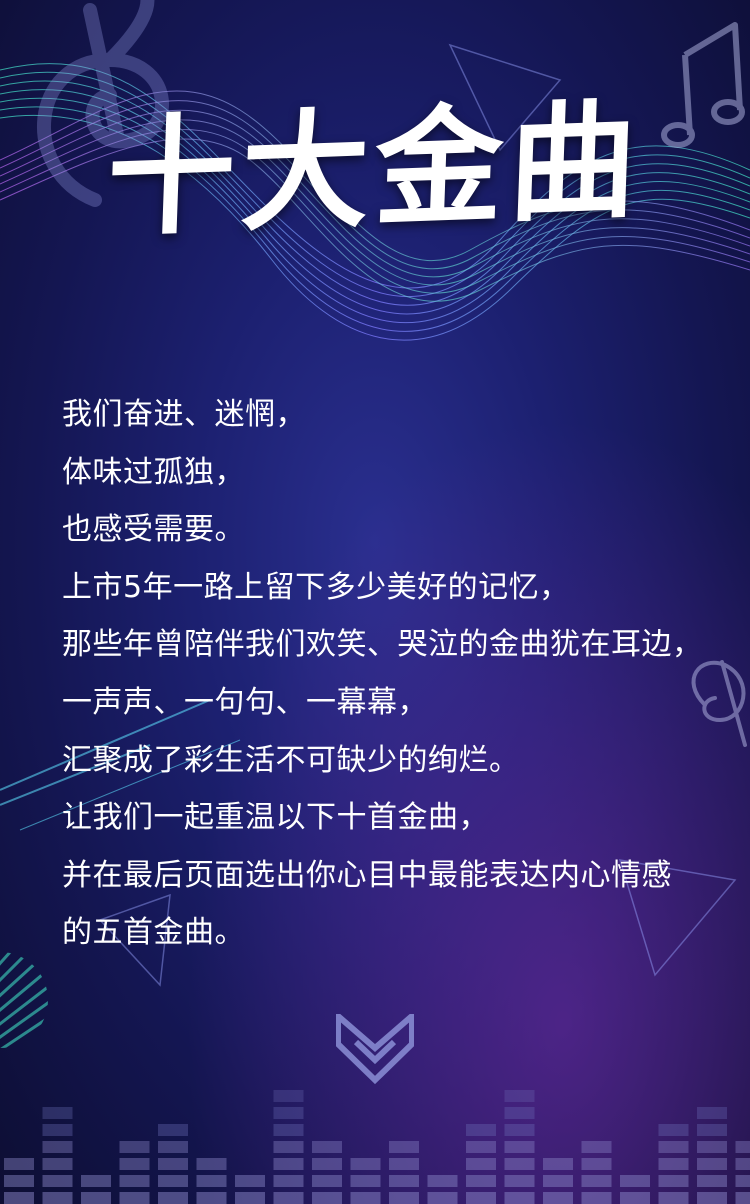 The image size is (750, 1204). Describe the element at coordinates (291, 760) in the screenshot. I see `intro-line: 汇聚成了彩生活不可缺少的绚烂。` at that location.